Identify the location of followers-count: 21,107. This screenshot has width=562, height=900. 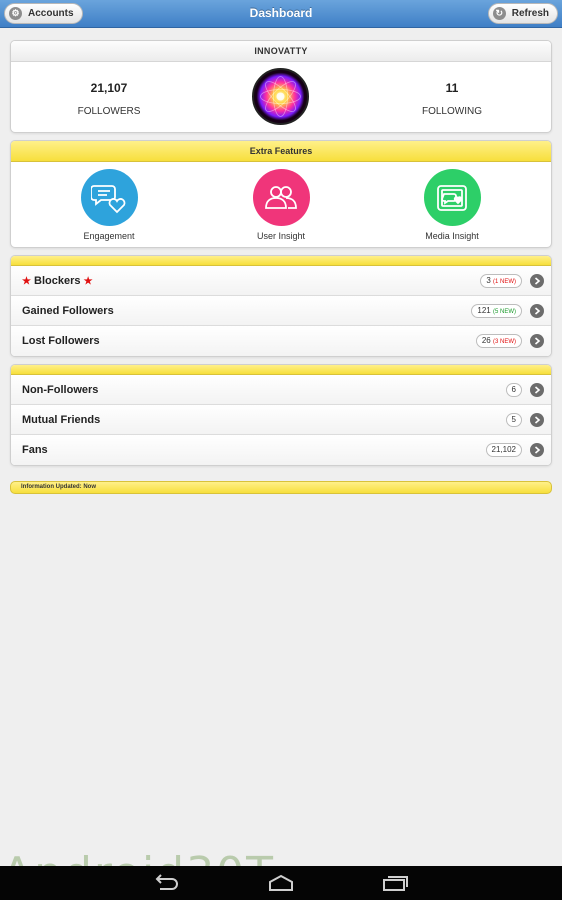
(109, 88).